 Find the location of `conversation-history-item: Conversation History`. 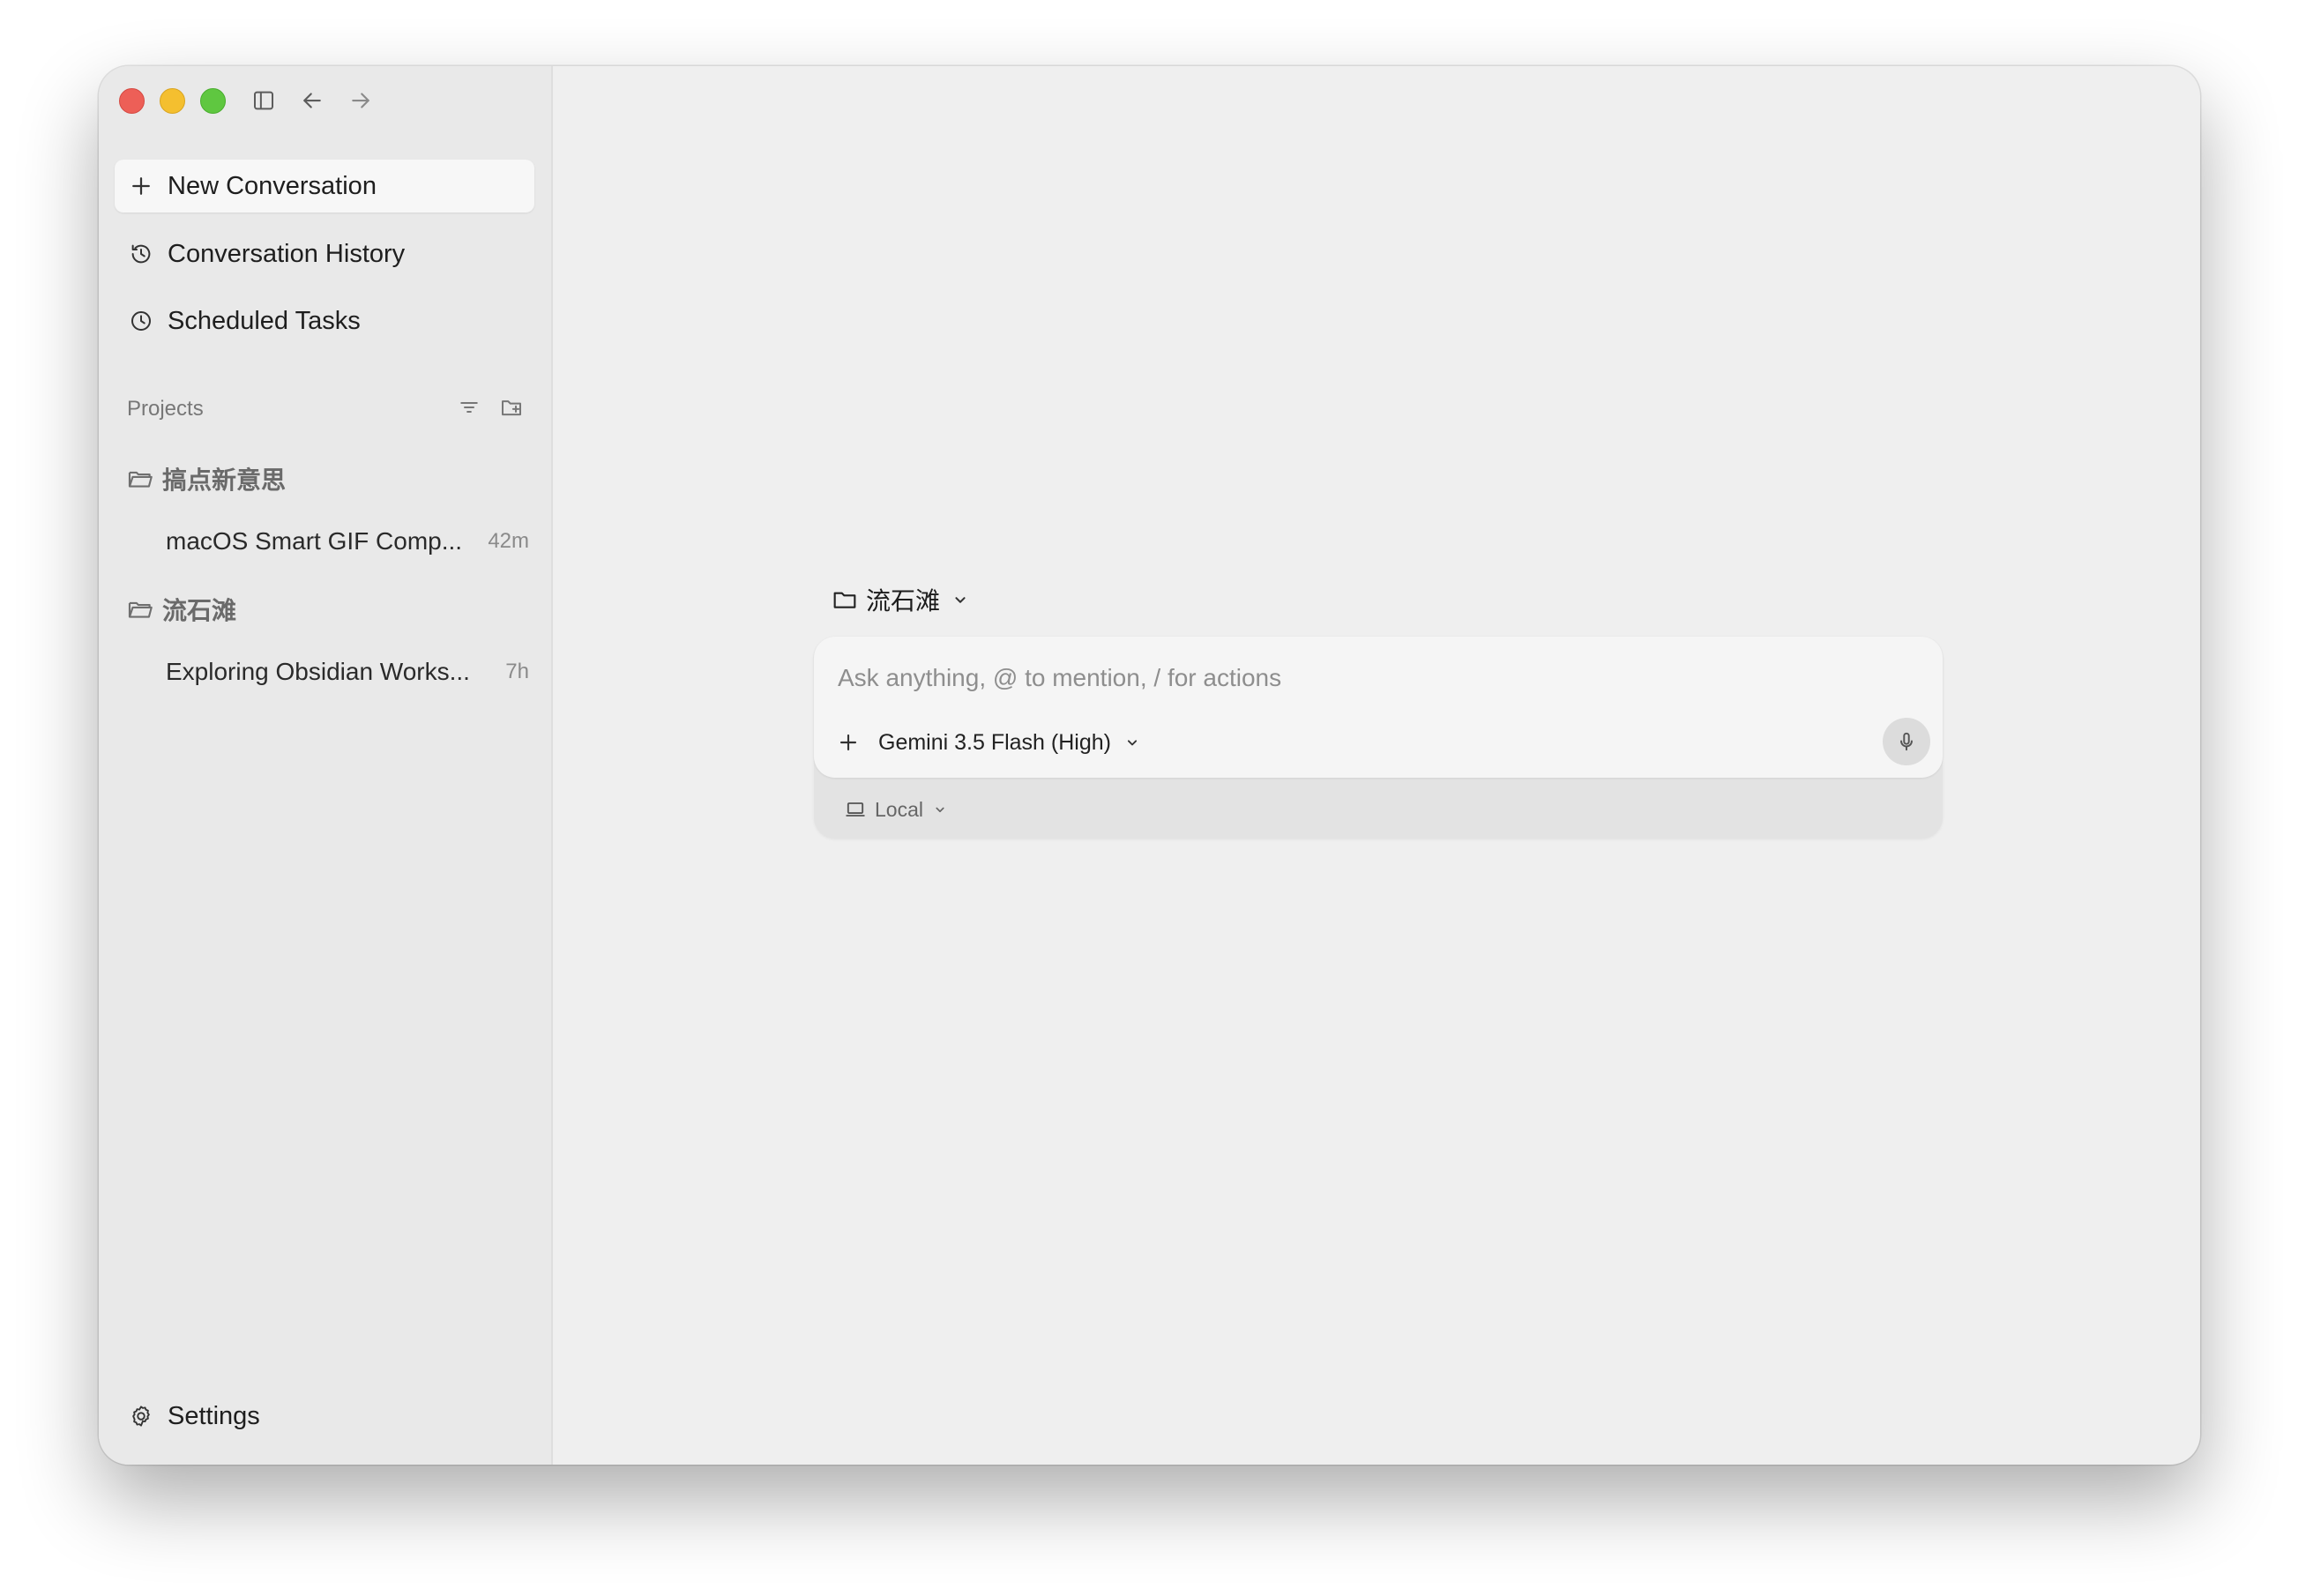

conversation-history-item: Conversation History is located at coordinates (325, 253).